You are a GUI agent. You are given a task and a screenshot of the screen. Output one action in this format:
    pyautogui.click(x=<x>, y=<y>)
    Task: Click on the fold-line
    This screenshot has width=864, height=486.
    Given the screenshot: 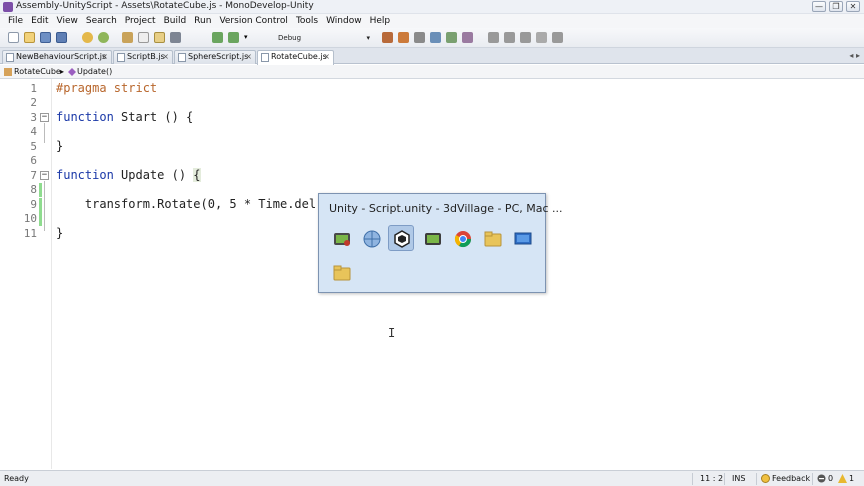 What is the action you would take?
    pyautogui.click(x=44, y=133)
    